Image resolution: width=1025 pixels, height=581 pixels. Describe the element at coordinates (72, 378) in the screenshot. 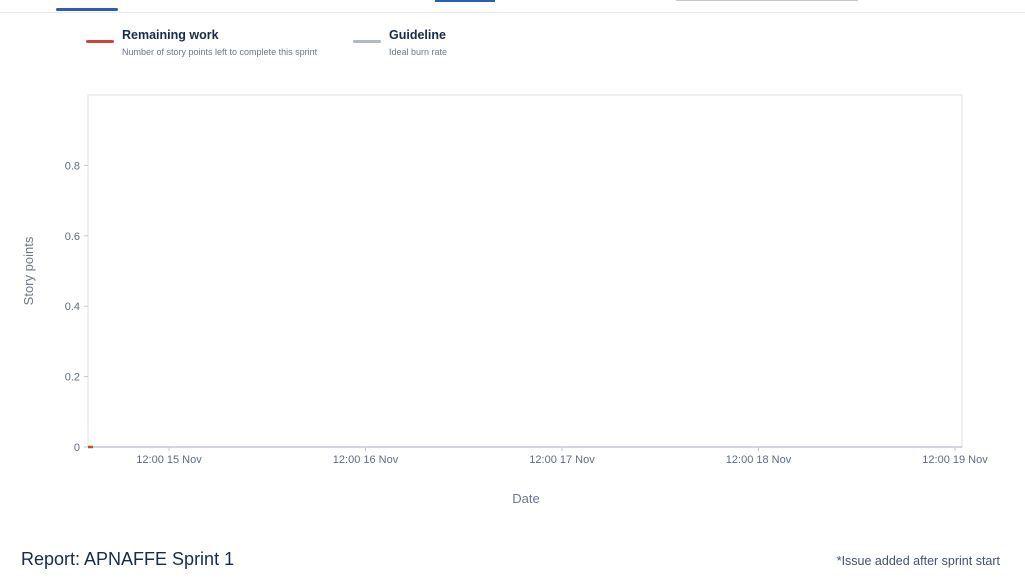

I see `y-tick-label: 0.2` at that location.